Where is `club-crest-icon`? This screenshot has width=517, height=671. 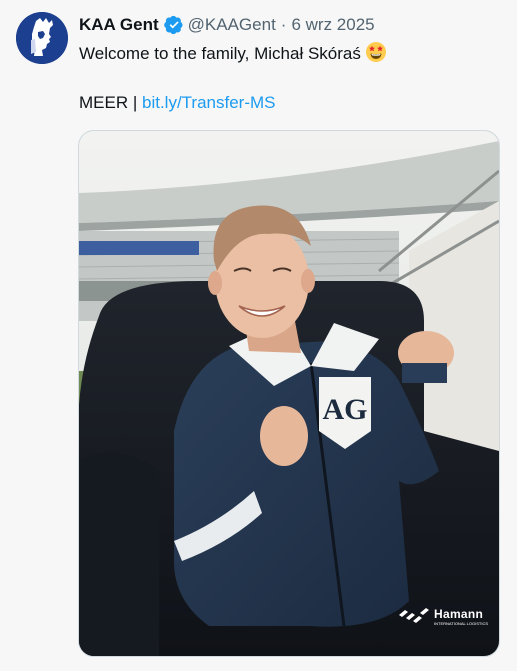
club-crest-icon is located at coordinates (42, 38).